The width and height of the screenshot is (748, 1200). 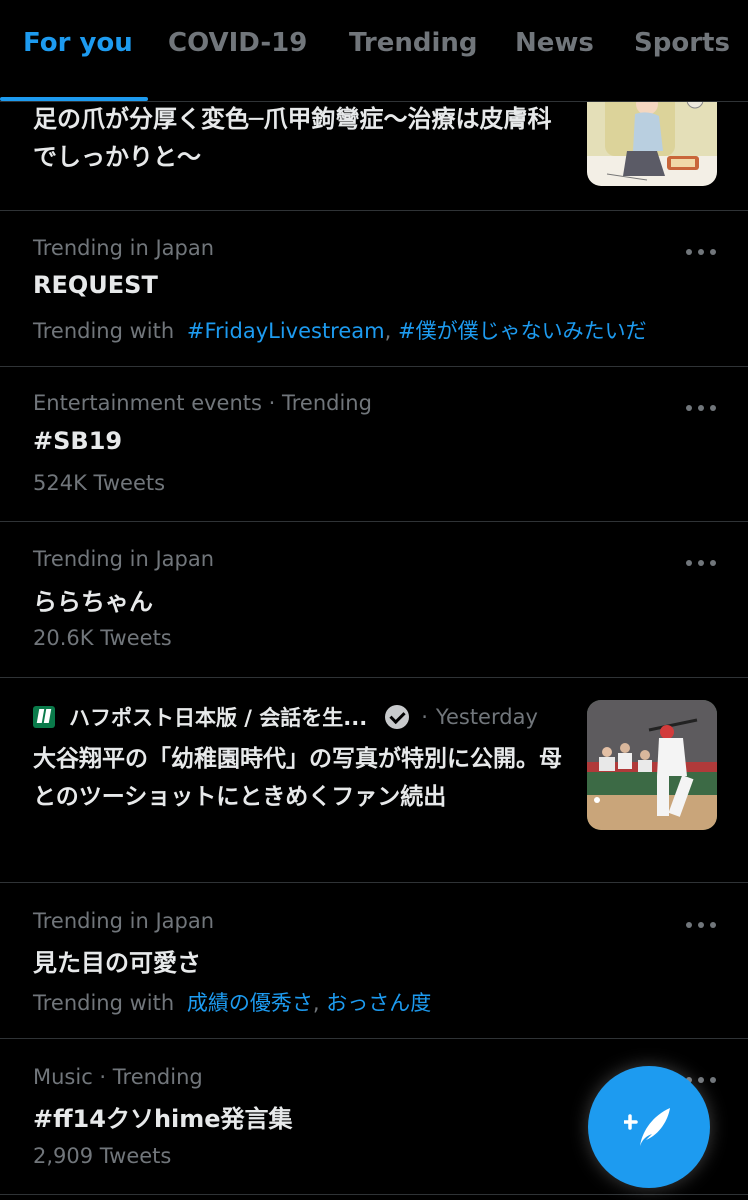 I want to click on tab-news: News, so click(x=554, y=43).